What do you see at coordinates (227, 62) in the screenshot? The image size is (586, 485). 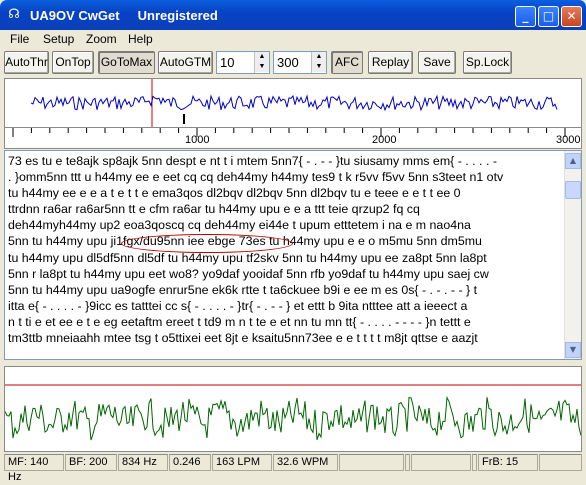 I see `threshold-value: 10` at bounding box center [227, 62].